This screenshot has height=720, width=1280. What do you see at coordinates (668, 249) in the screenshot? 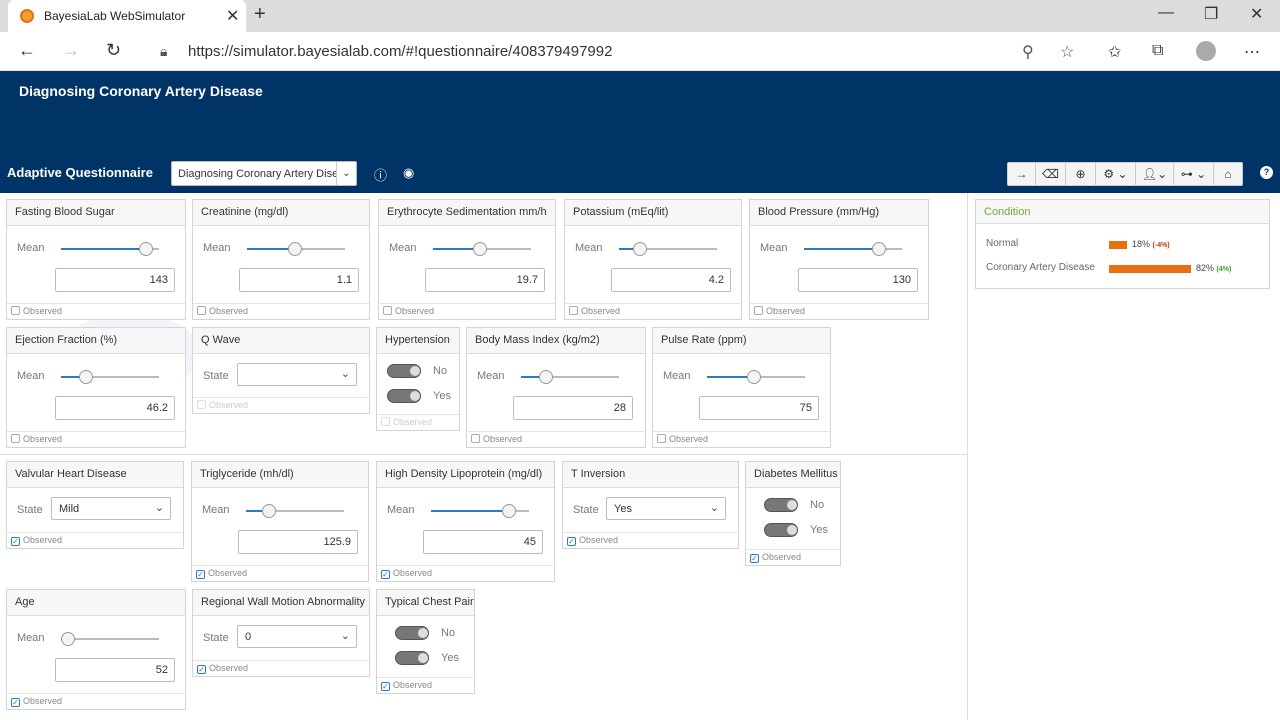
I see `potassium-slider` at bounding box center [668, 249].